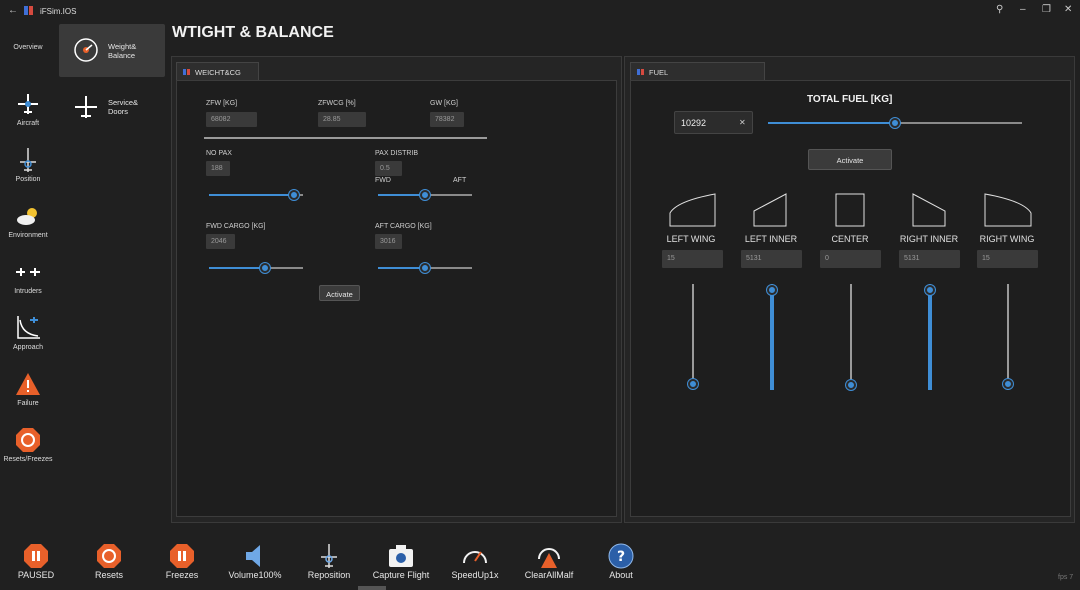  Describe the element at coordinates (28, 332) in the screenshot. I see `nav-item-approach: Approach` at that location.